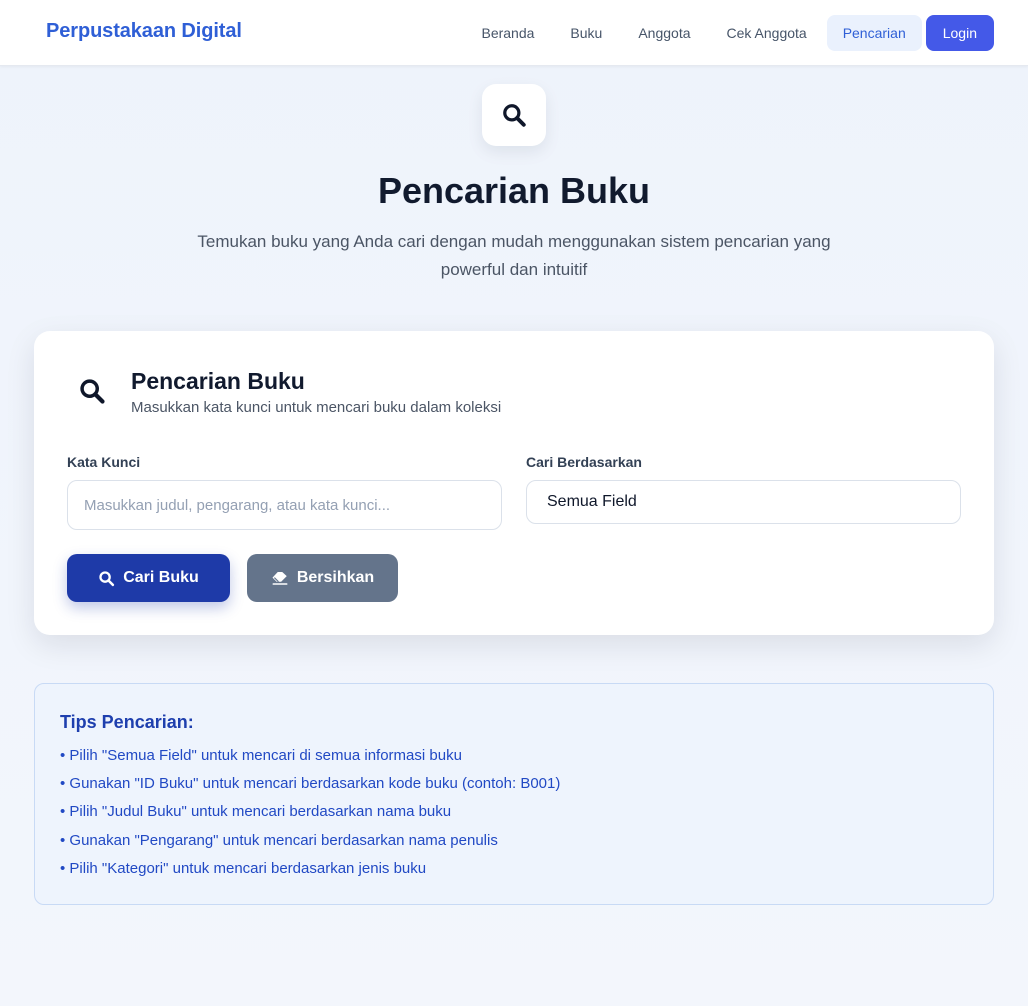 This screenshot has width=1028, height=1006. What do you see at coordinates (104, 462) in the screenshot?
I see `keyword-label: Kata Kunci` at bounding box center [104, 462].